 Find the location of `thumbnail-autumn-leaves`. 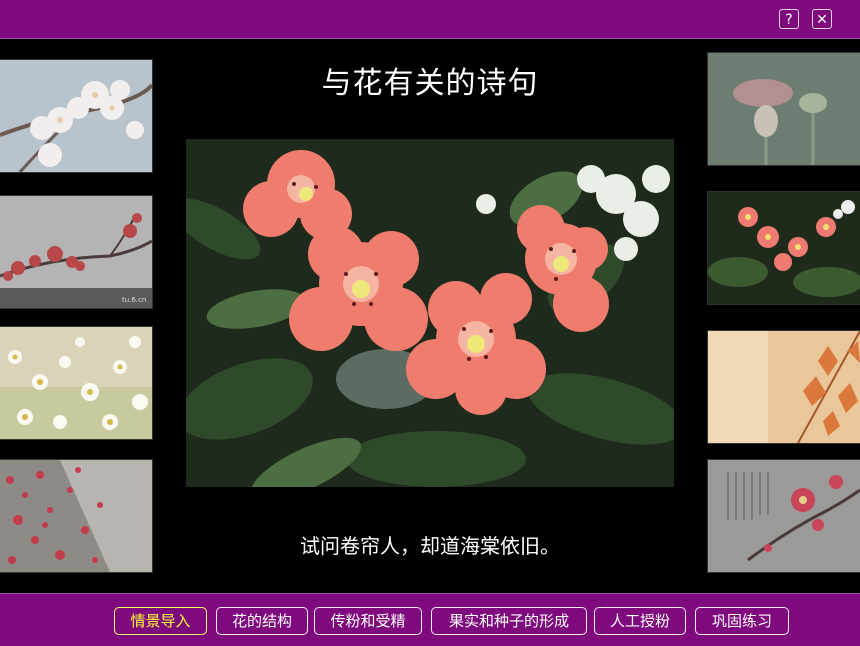

thumbnail-autumn-leaves is located at coordinates (784, 387).